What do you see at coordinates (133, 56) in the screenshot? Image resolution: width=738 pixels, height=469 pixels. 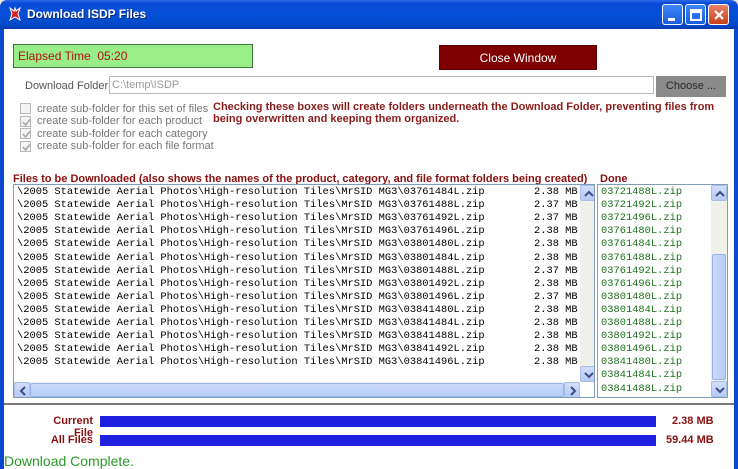 I see `elapsed-time-display: Elapsed Time 05:20` at bounding box center [133, 56].